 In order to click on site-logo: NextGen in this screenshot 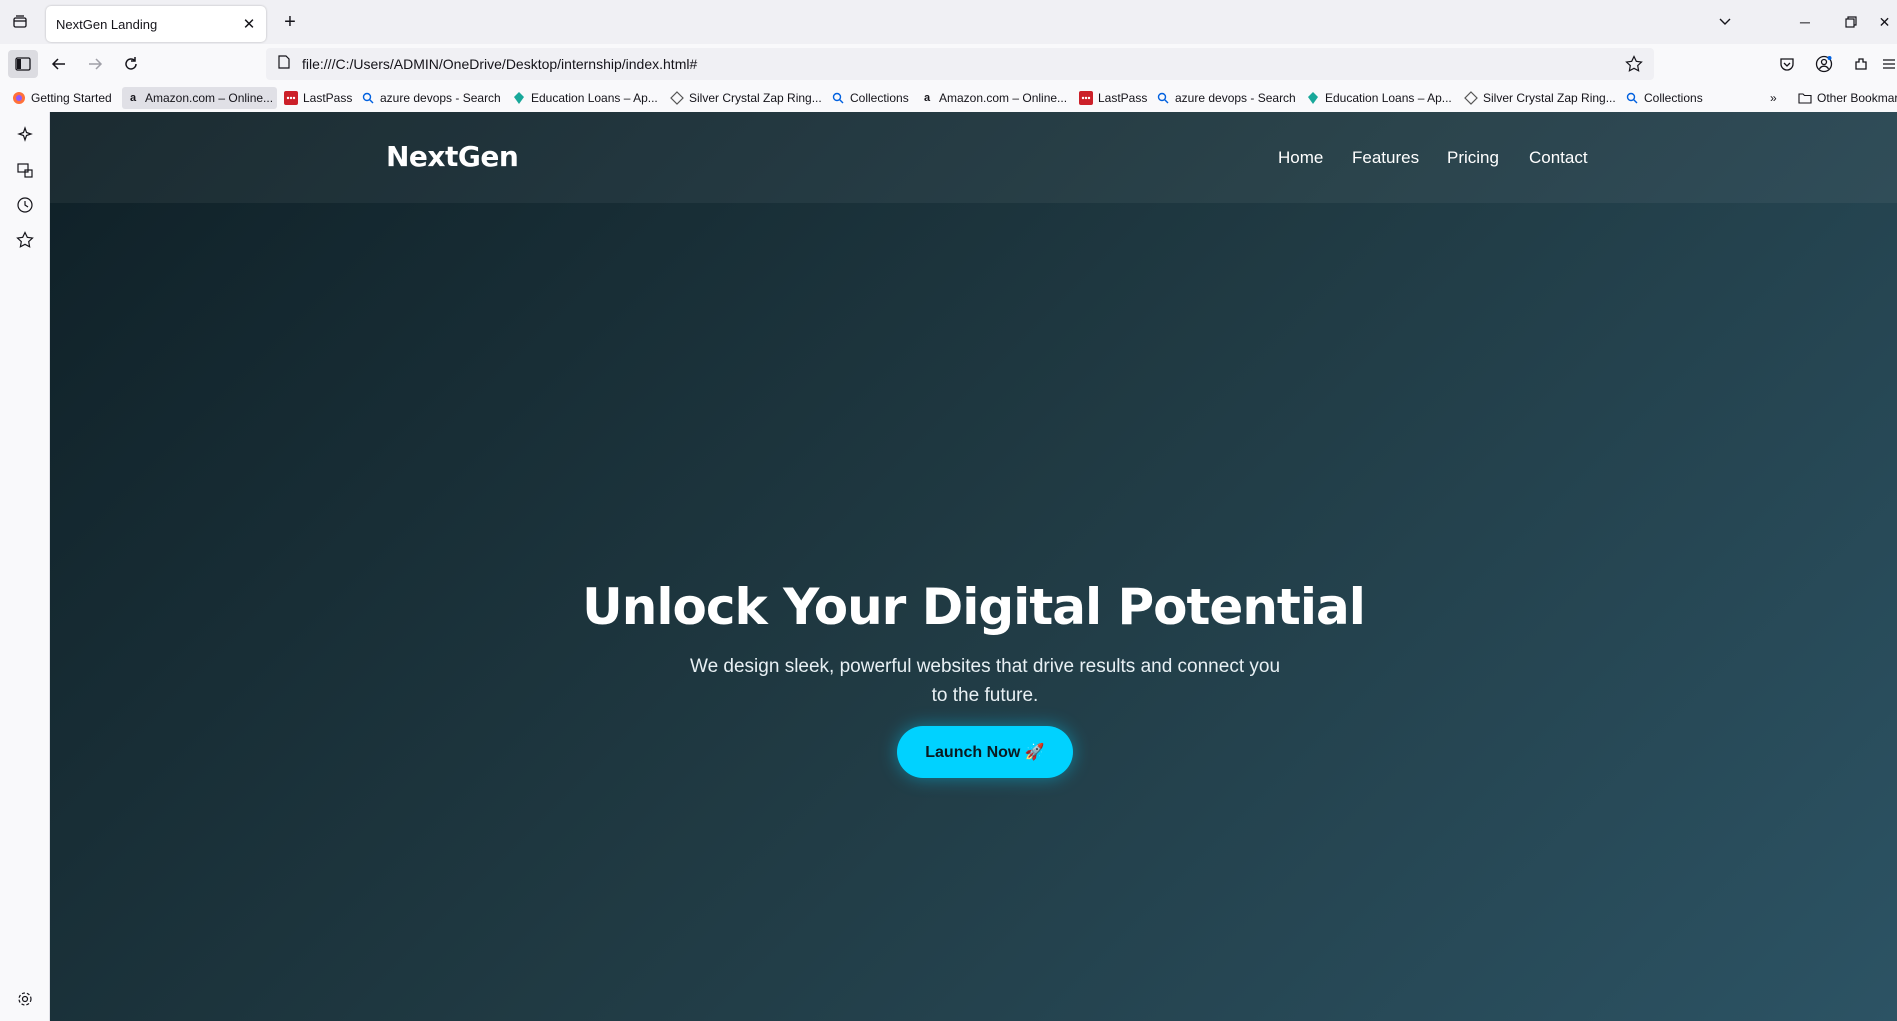, I will do `click(452, 156)`.